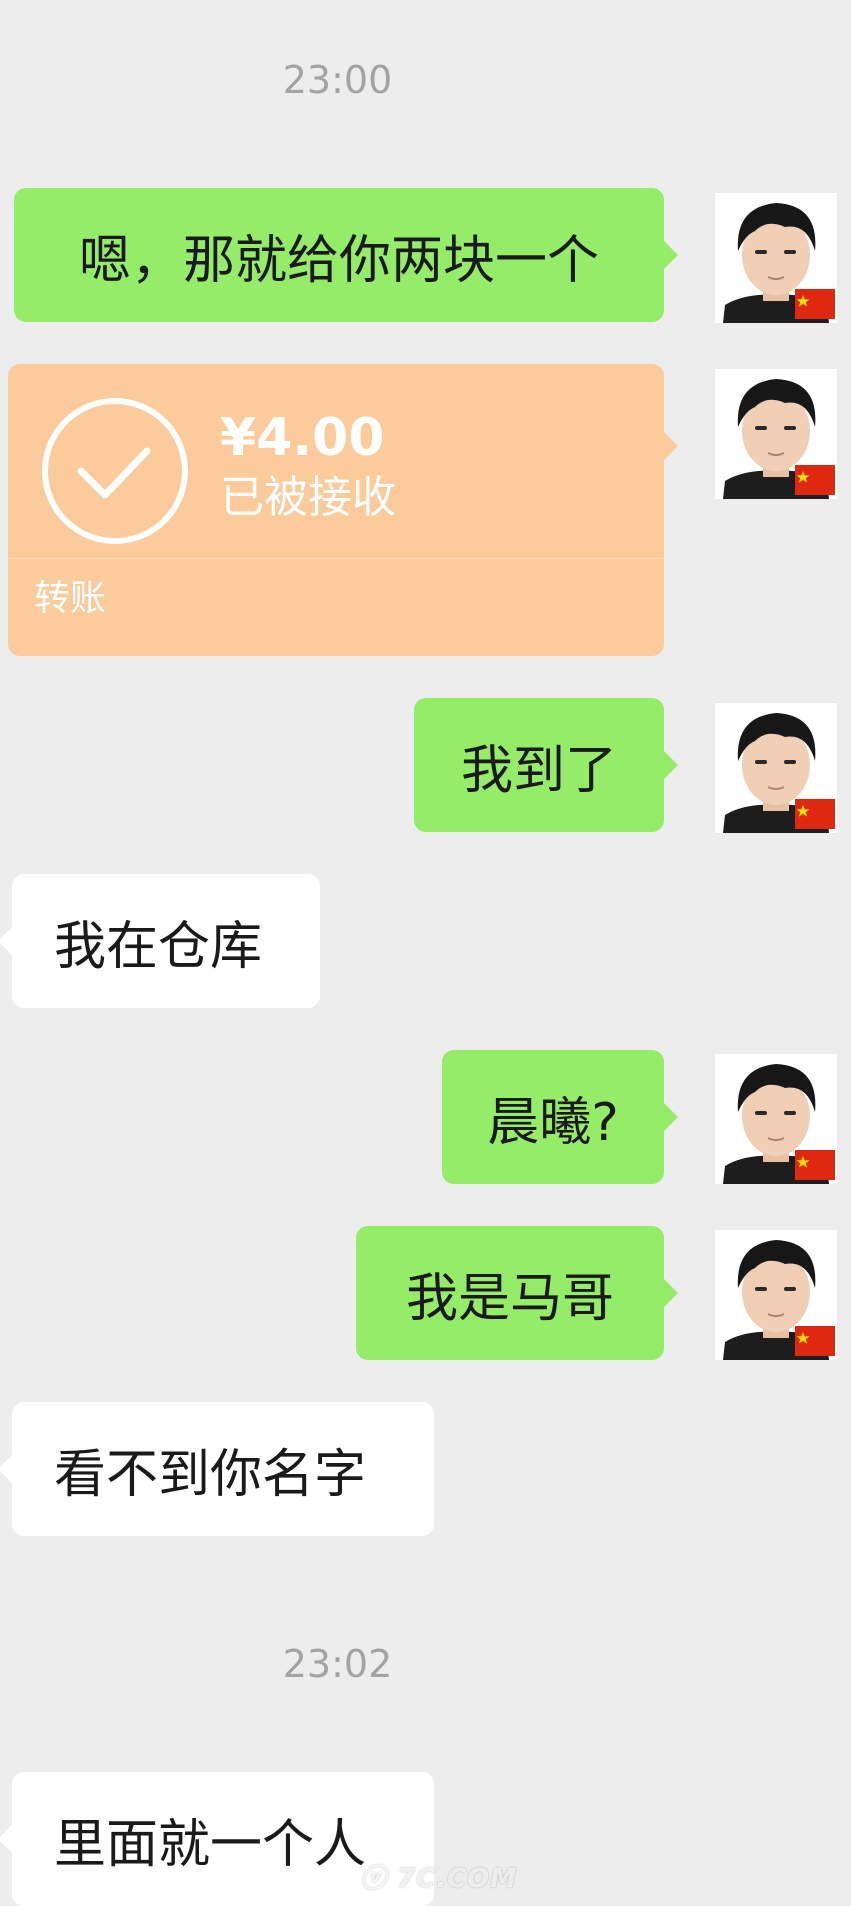 The width and height of the screenshot is (851, 1906). I want to click on message-bubble-received: 我在仓库, so click(160, 941).